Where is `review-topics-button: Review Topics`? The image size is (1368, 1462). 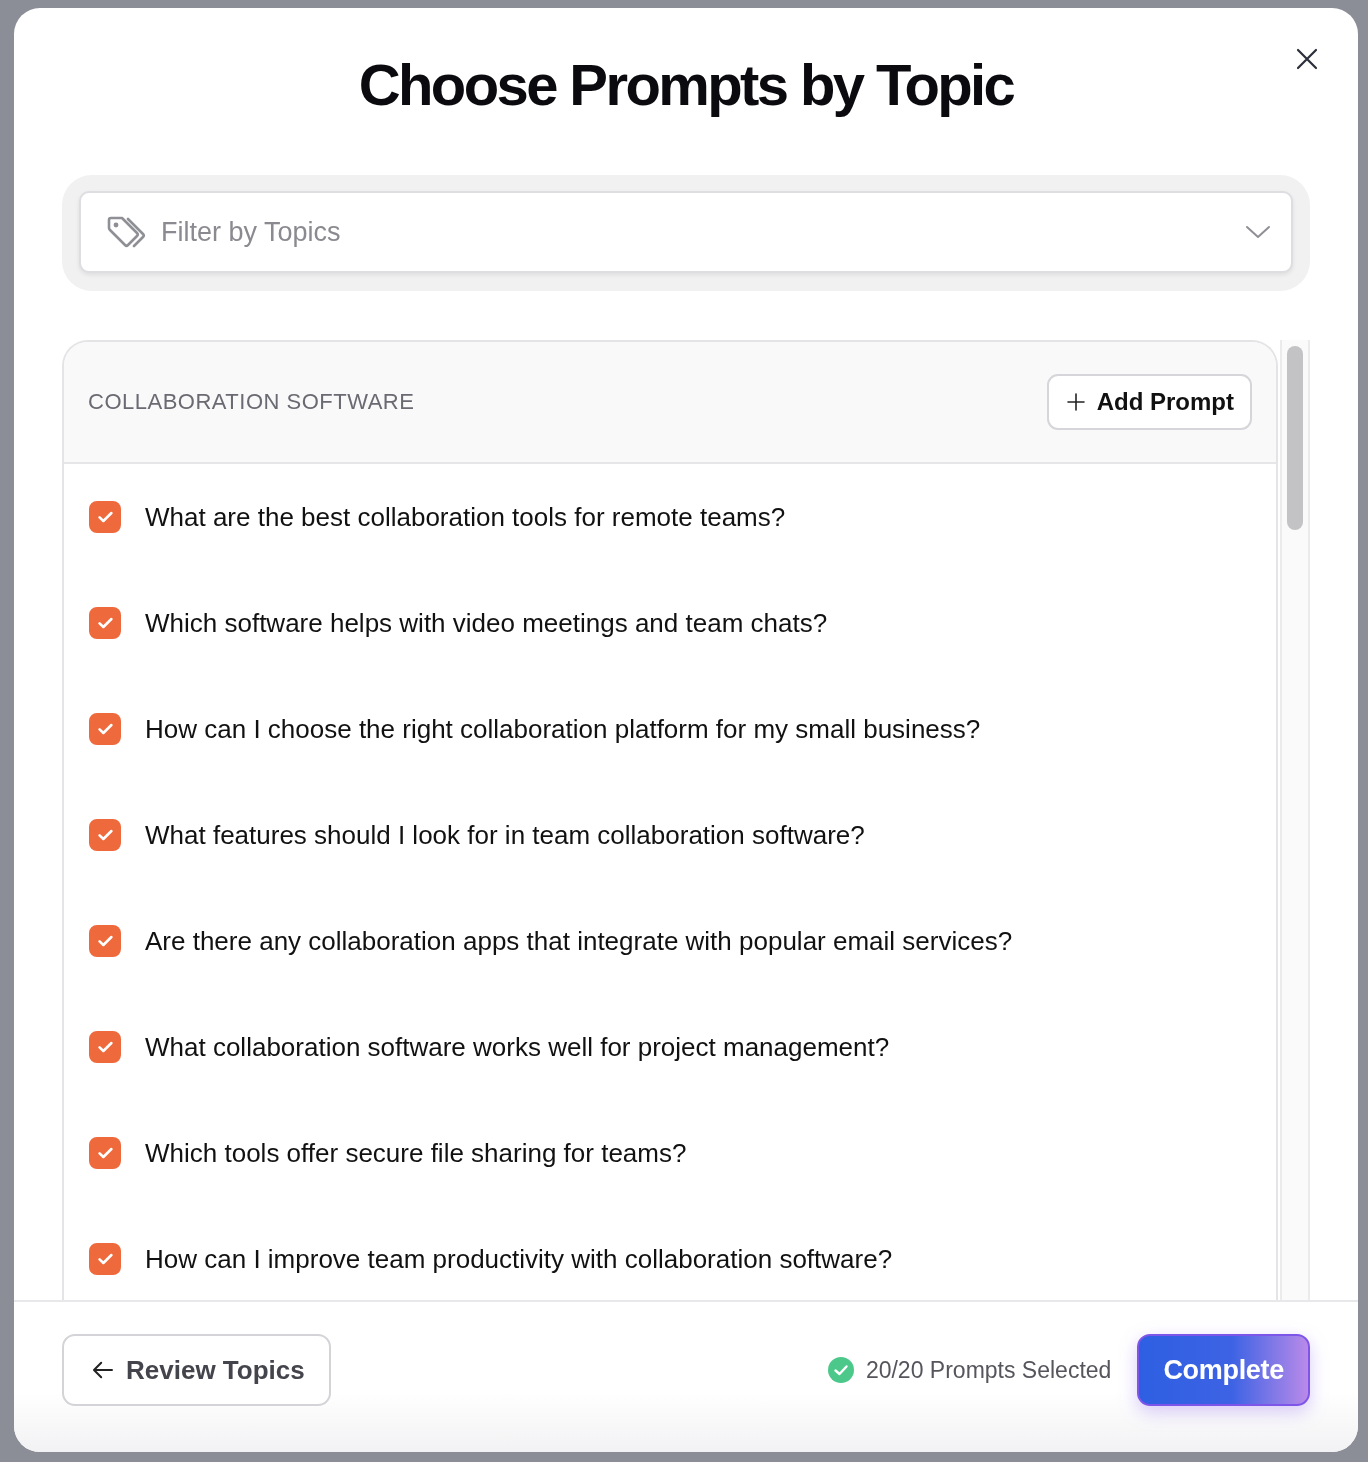
review-topics-button: Review Topics is located at coordinates (196, 1370).